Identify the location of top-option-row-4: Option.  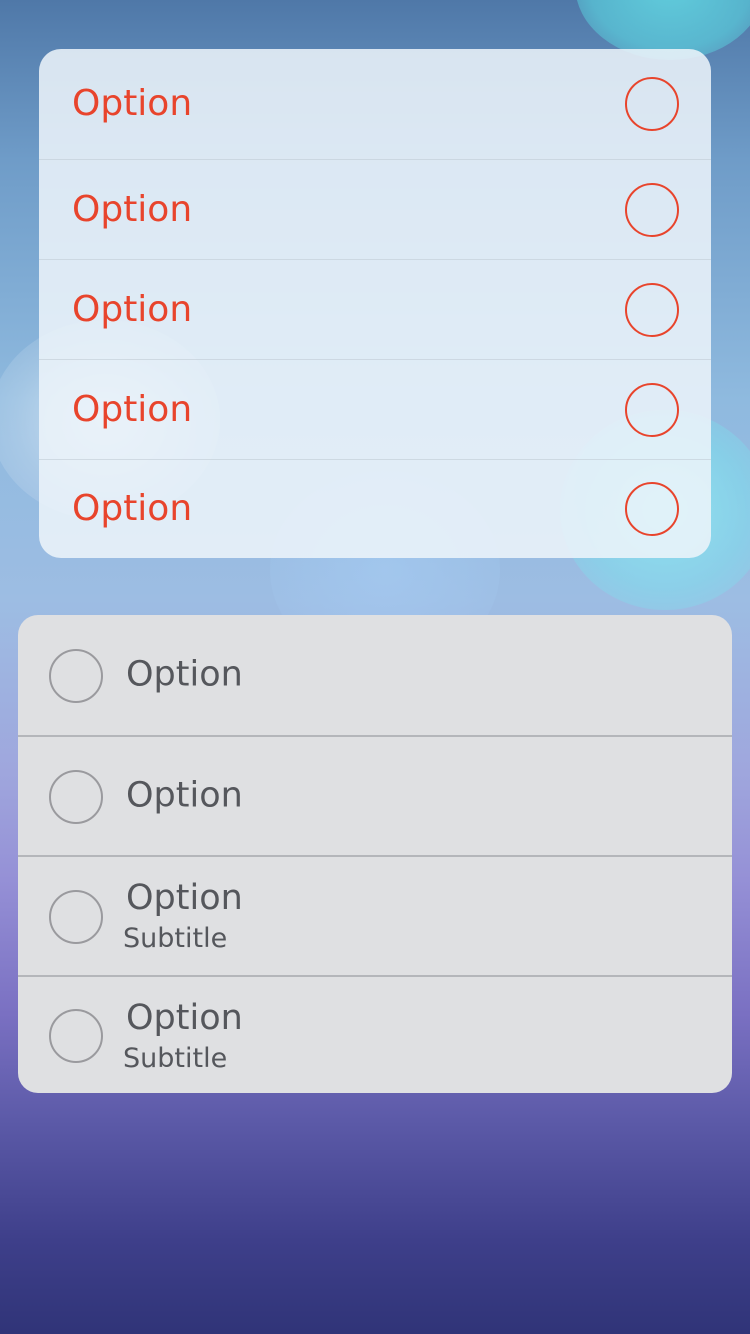
(375, 409).